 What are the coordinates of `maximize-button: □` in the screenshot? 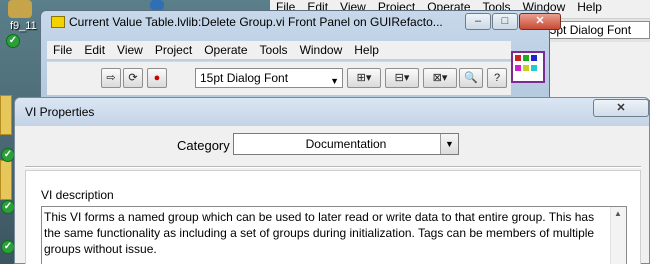 It's located at (505, 21).